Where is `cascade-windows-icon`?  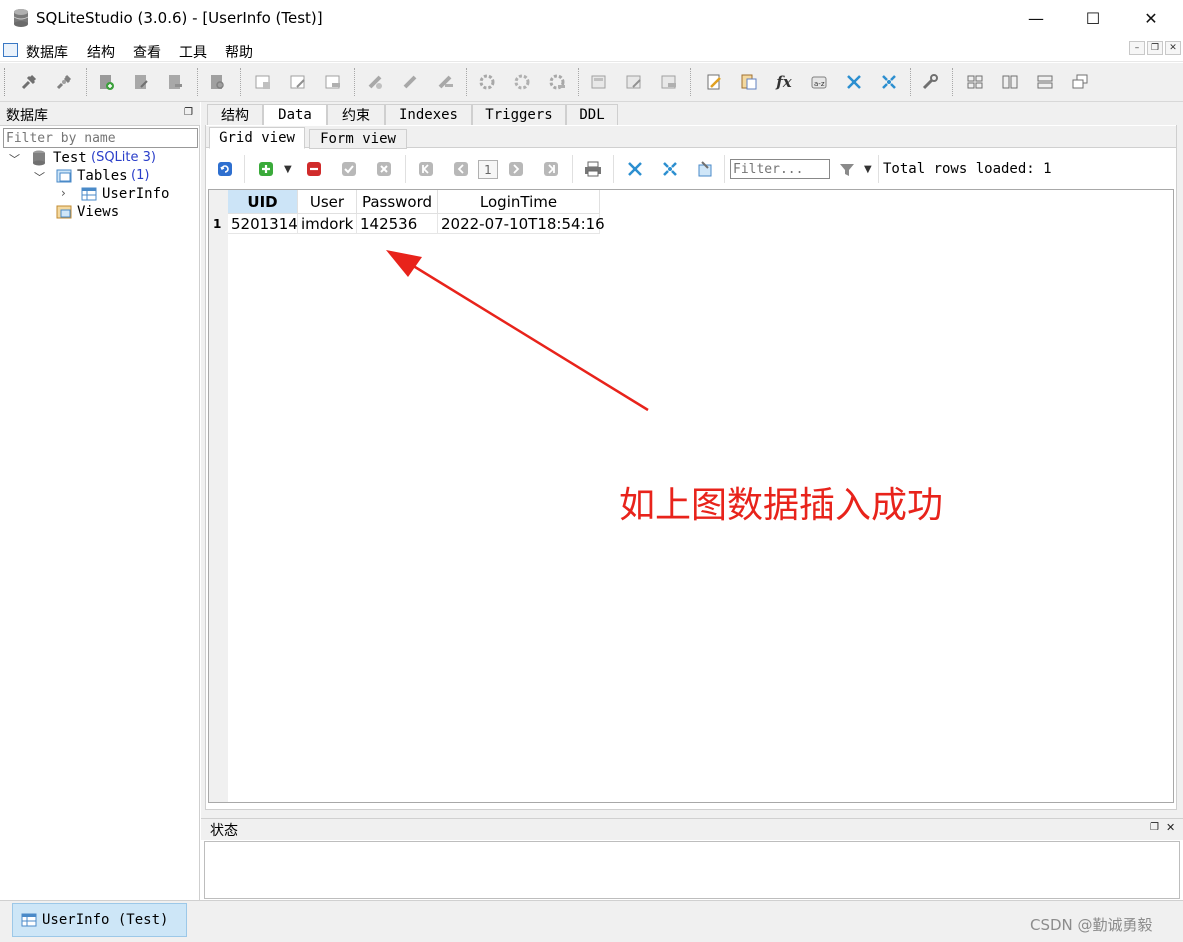
cascade-windows-icon is located at coordinates (1080, 82).